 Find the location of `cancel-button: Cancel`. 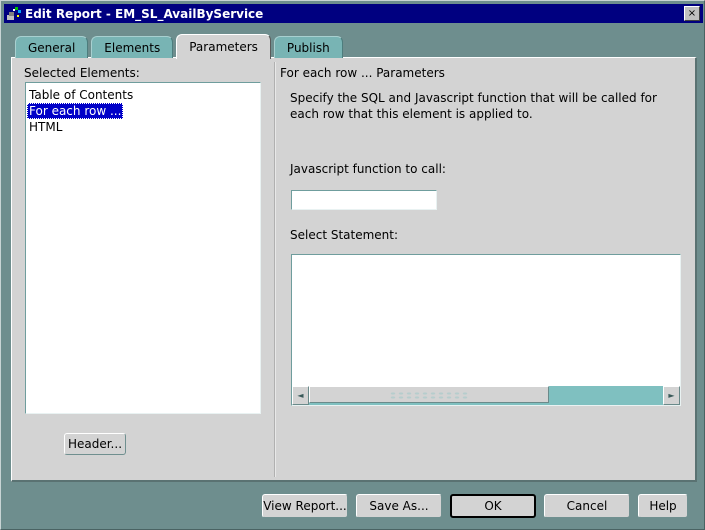

cancel-button: Cancel is located at coordinates (587, 506).